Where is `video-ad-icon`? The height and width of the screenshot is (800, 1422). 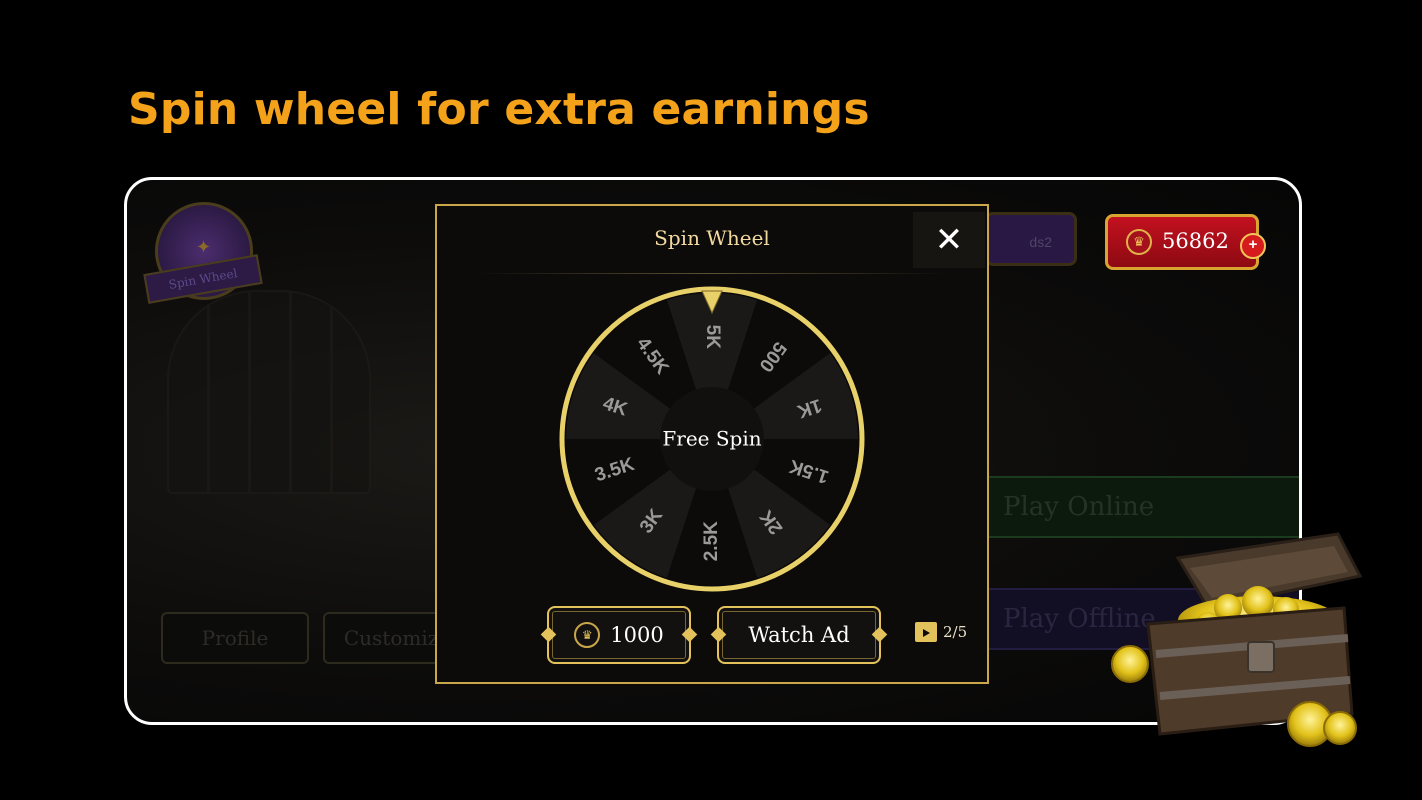
video-ad-icon is located at coordinates (926, 632).